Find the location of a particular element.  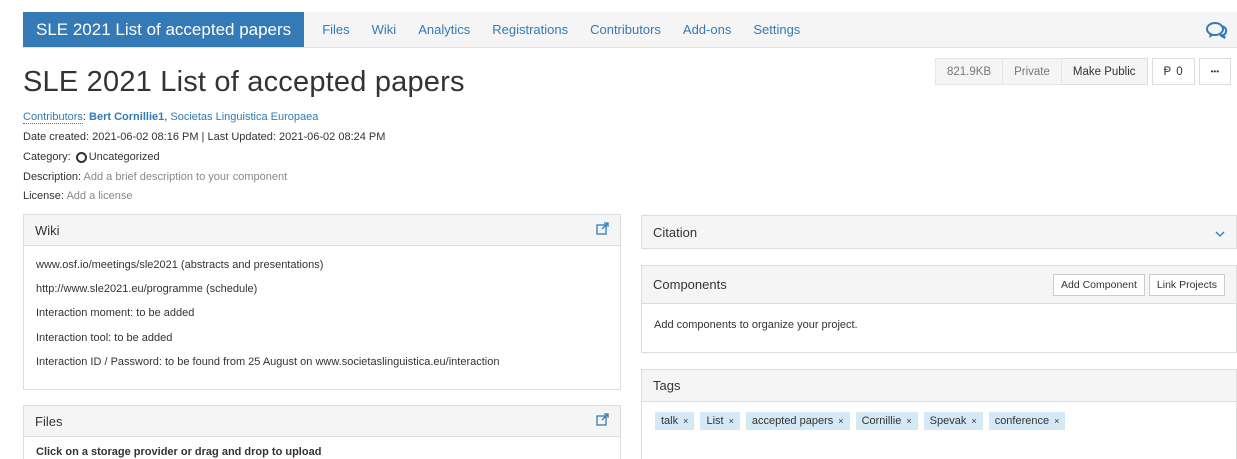

wiki-line: Interaction moment: to be added is located at coordinates (115, 313).